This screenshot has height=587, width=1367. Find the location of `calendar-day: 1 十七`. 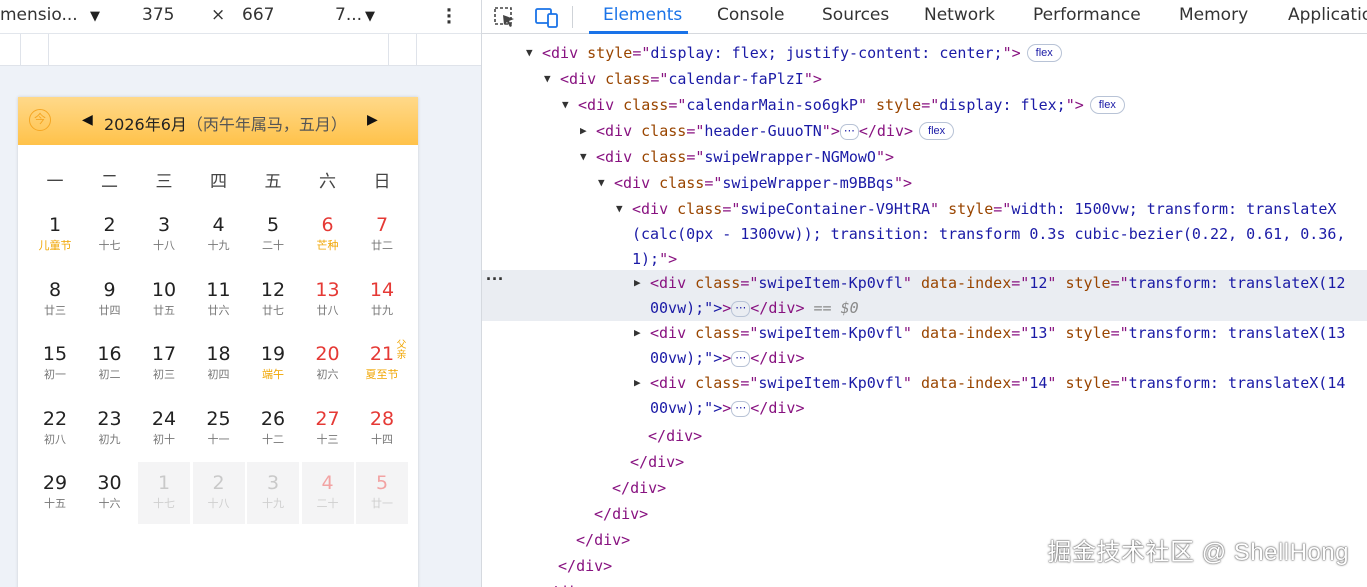

calendar-day: 1 十七 is located at coordinates (164, 493).